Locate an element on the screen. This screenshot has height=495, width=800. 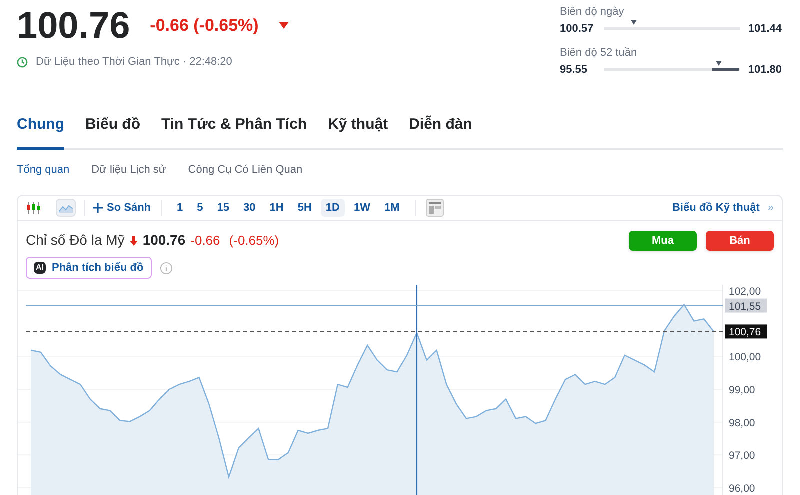
subtab: Tổng quan is located at coordinates (43, 170).